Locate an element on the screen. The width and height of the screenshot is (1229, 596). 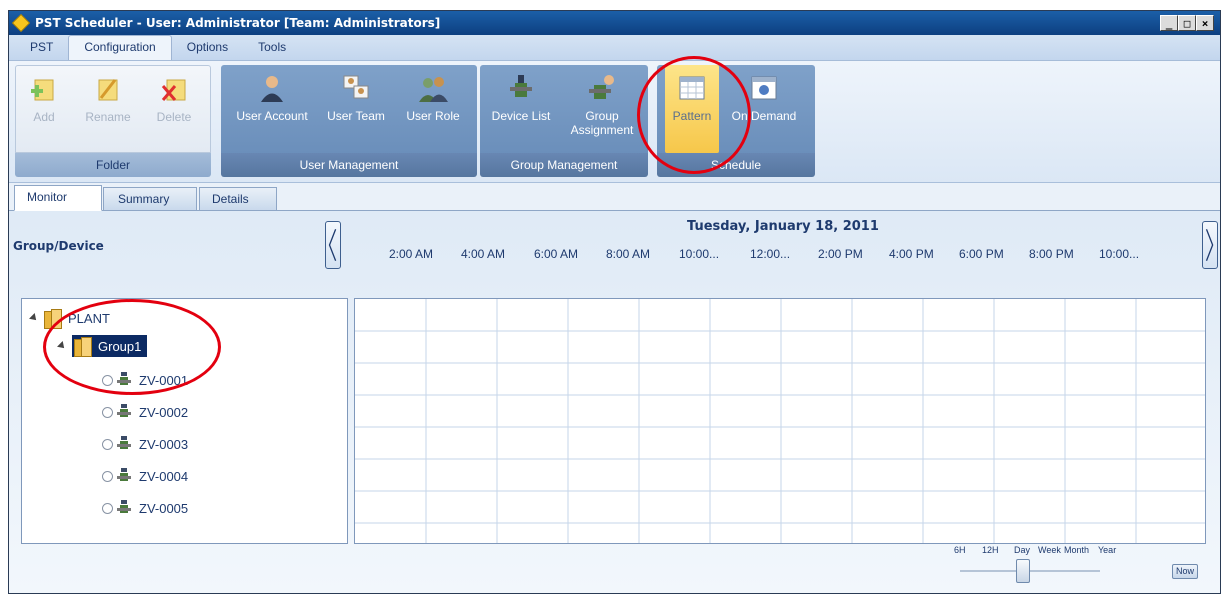
zoom-slider-thumb is located at coordinates (1023, 571).